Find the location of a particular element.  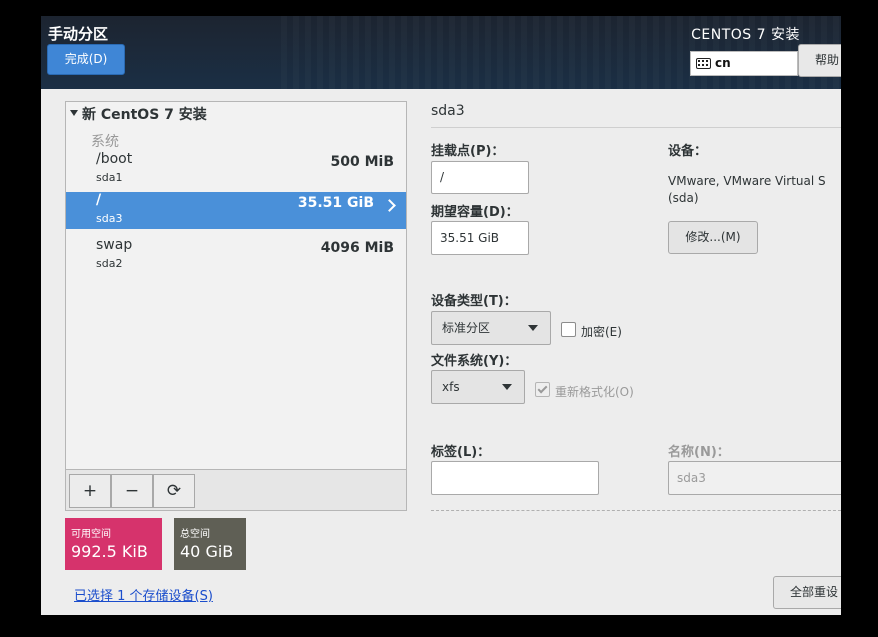

refresh-button: ⟳ is located at coordinates (174, 491).